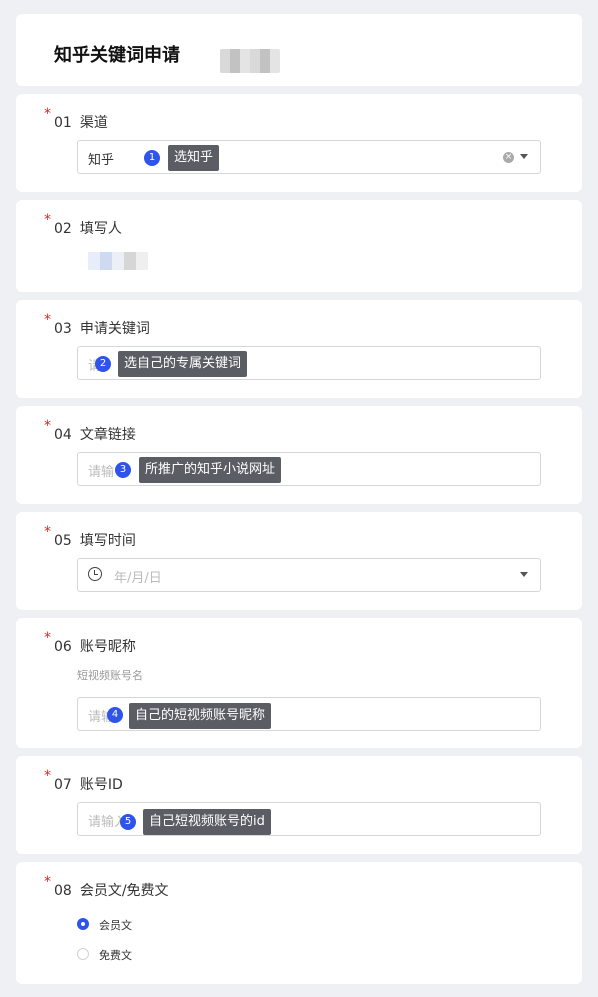  What do you see at coordinates (63, 541) in the screenshot?
I see `question-number: 05` at bounding box center [63, 541].